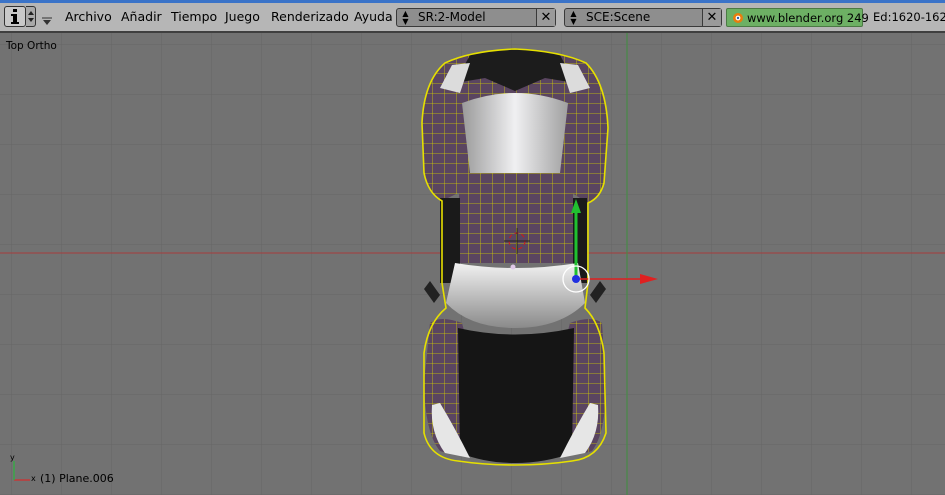  I want to click on menu-anadir: Añadir, so click(141, 16).